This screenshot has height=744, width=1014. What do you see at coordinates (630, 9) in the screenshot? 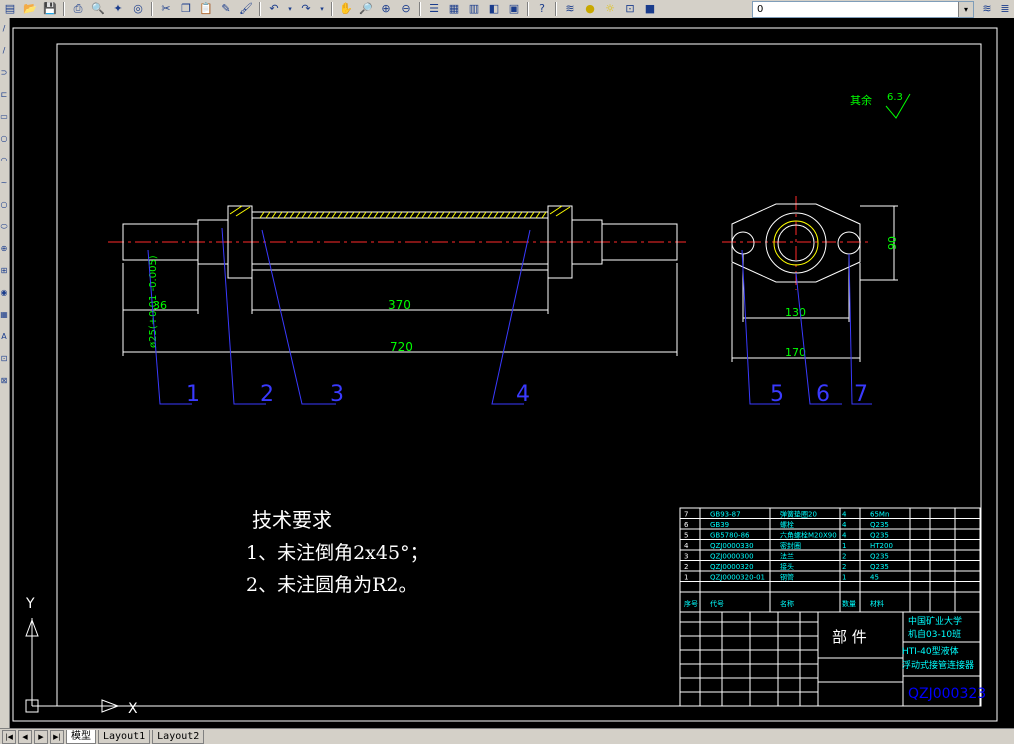
I see `lock-icon: ⊡` at bounding box center [630, 9].